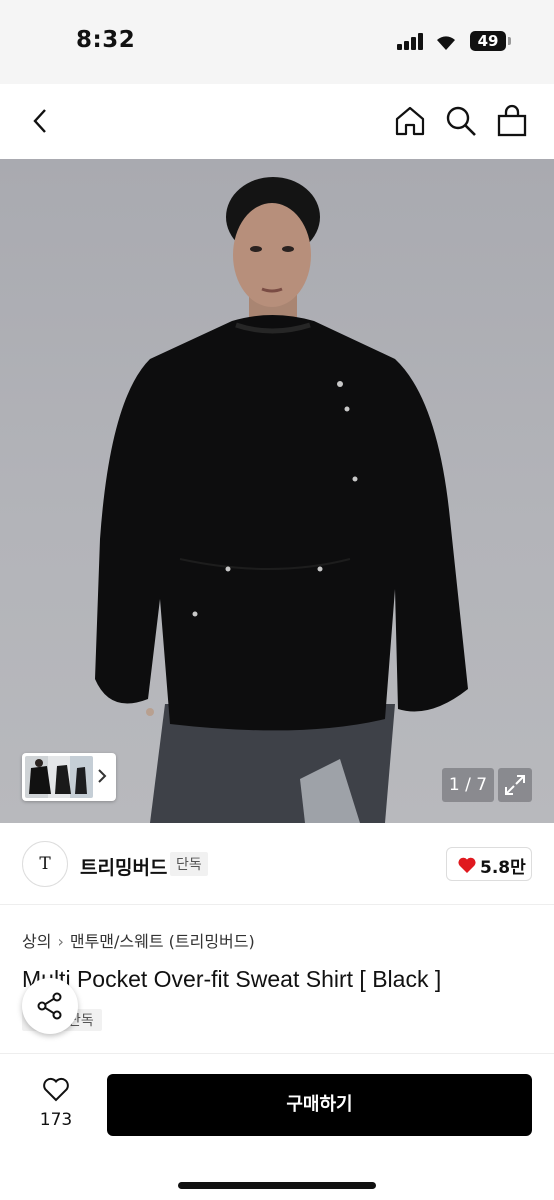  What do you see at coordinates (410, 121) in the screenshot?
I see `home-icon` at bounding box center [410, 121].